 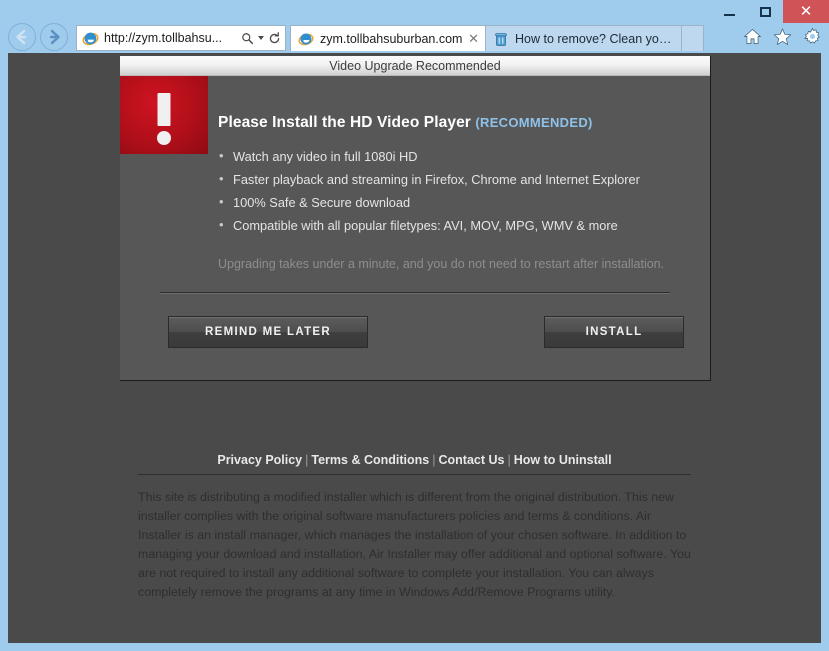 I want to click on dialog-header: Video Upgrade Recommended, so click(x=415, y=66).